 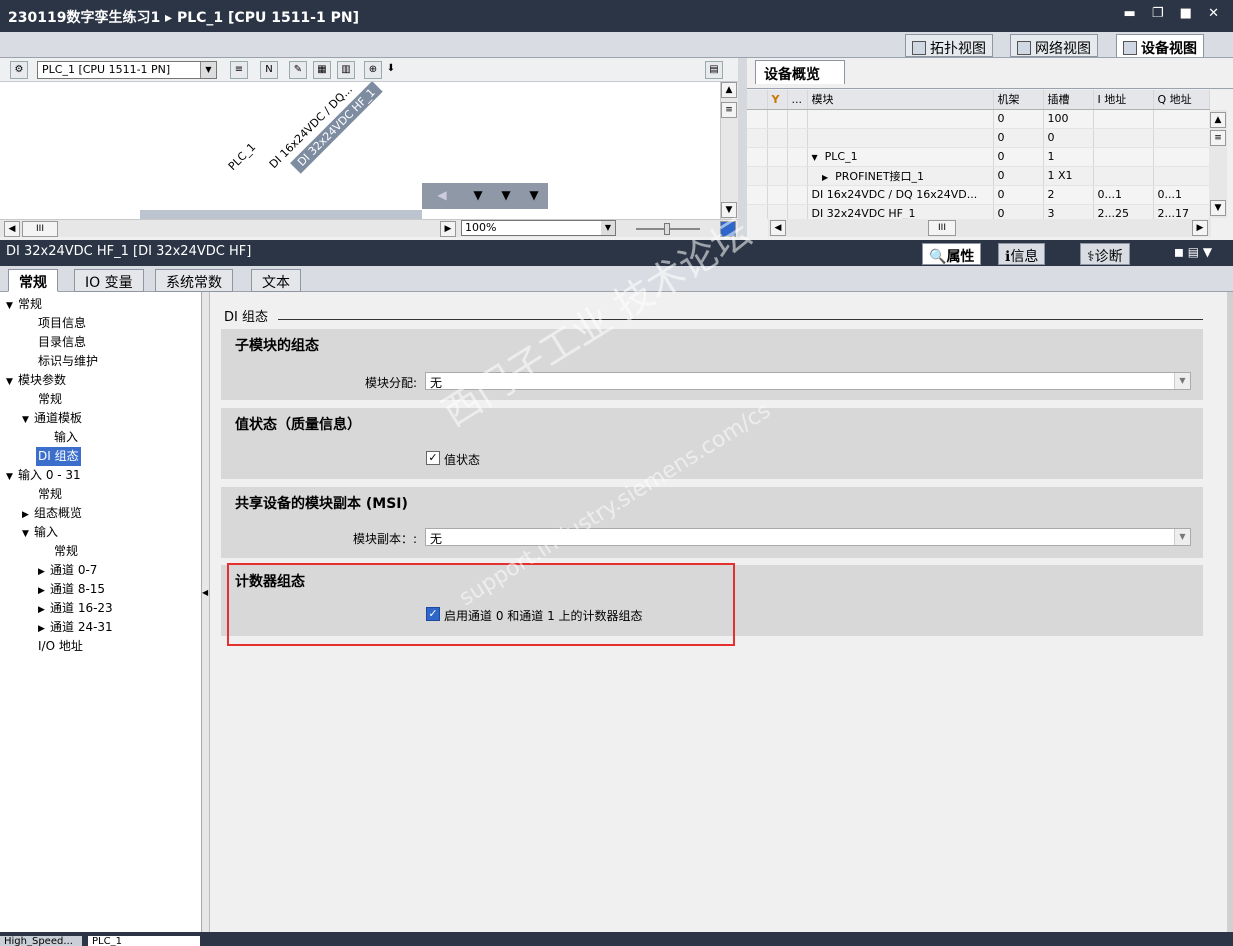 I want to click on content-scrollbar, so click(x=1230, y=612).